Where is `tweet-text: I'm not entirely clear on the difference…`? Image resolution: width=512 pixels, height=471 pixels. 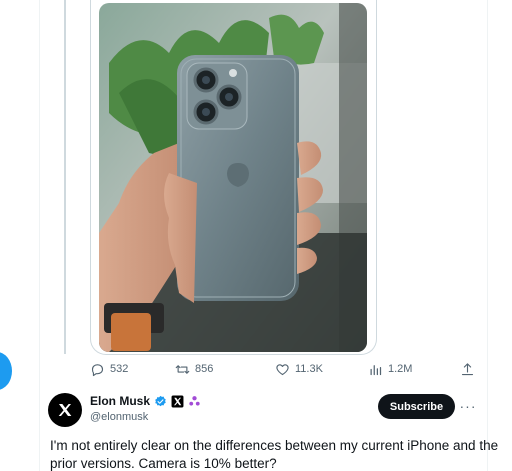 tweet-text: I'm not entirely clear on the difference… is located at coordinates (274, 454).